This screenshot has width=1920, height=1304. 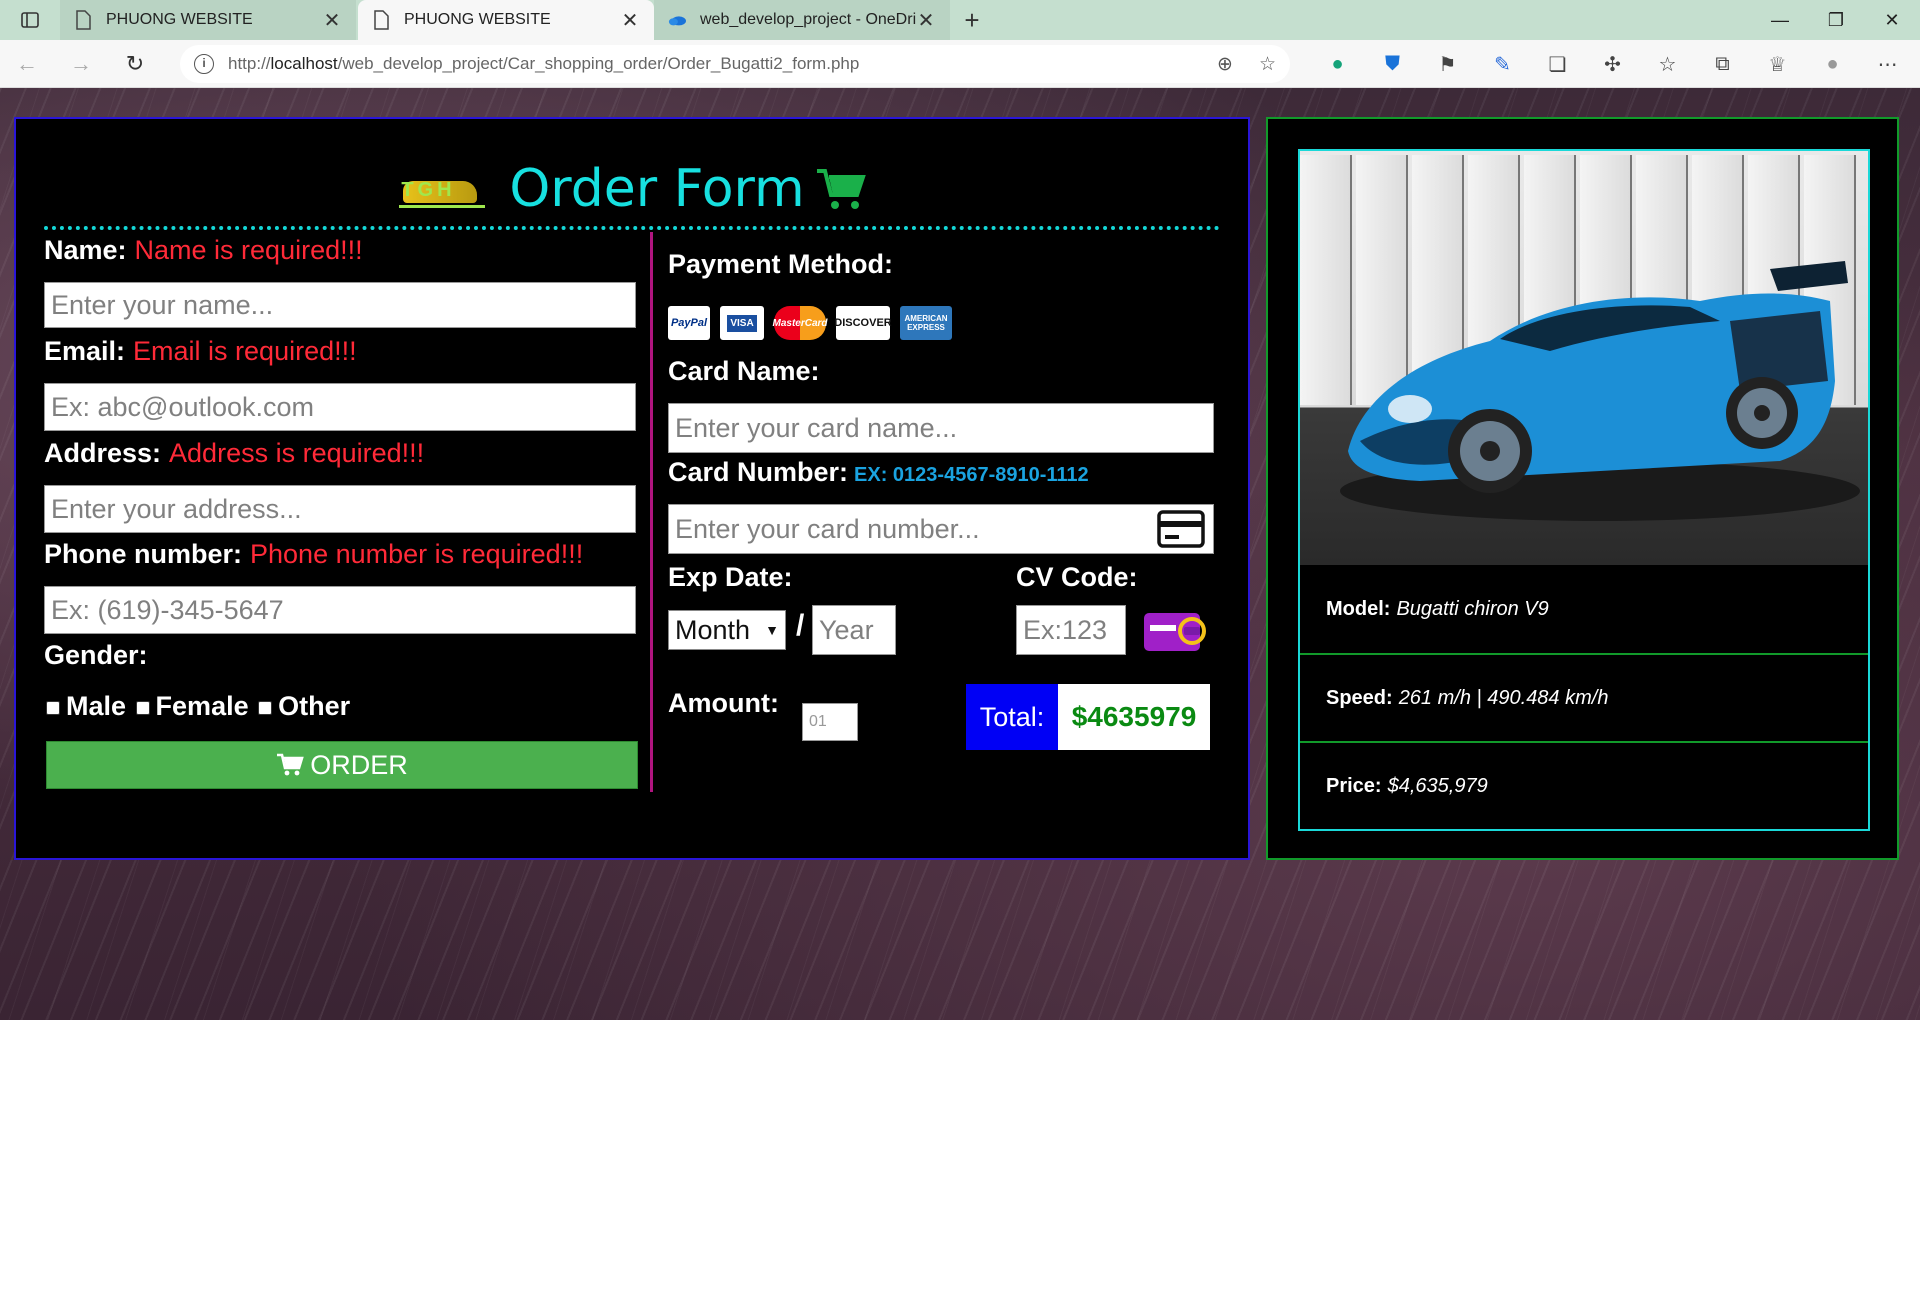 What do you see at coordinates (742, 323) in the screenshot?
I see `visa-icon: VISA` at bounding box center [742, 323].